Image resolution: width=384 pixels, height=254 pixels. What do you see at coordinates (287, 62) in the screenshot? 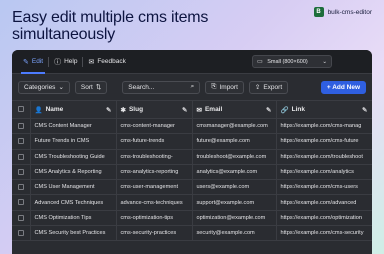
I see `size-select-value: Small (800×600)` at bounding box center [287, 62].